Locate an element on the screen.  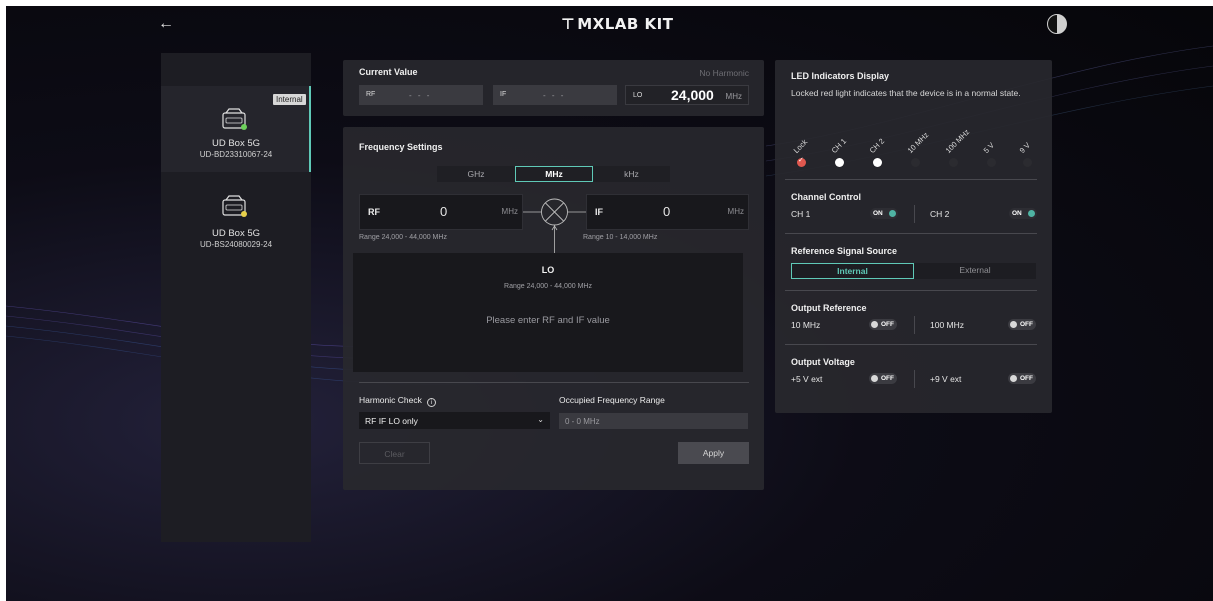
lo-value: 24,000 is located at coordinates (692, 95).